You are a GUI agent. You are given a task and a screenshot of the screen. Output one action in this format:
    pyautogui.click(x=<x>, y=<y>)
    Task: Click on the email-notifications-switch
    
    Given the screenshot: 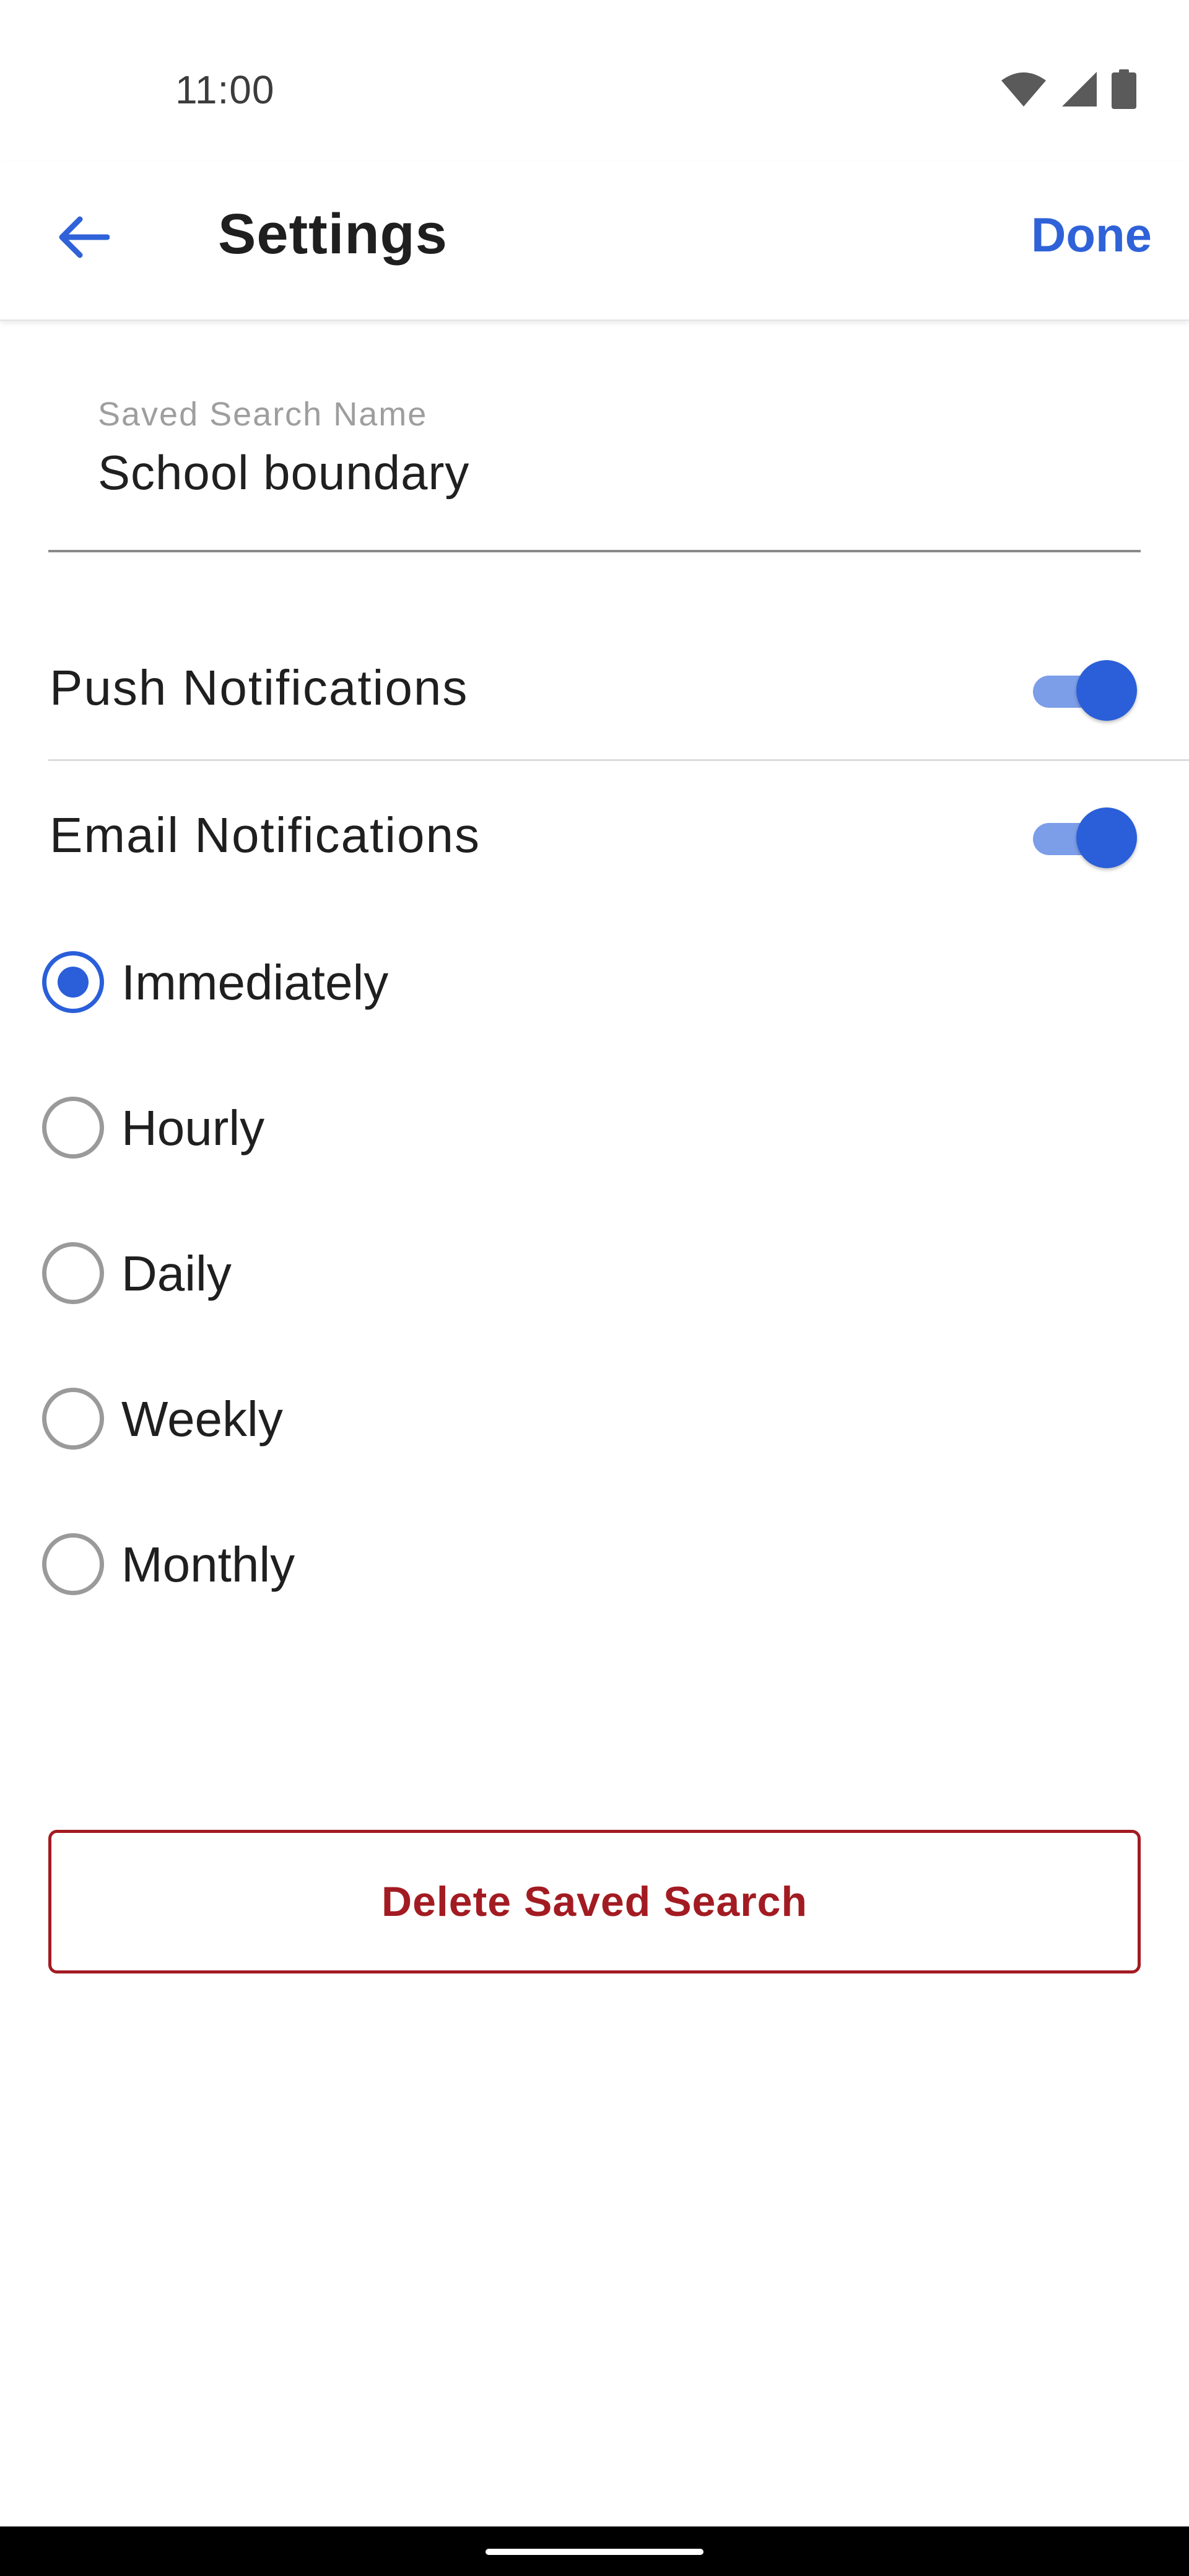 What is the action you would take?
    pyautogui.click(x=1085, y=837)
    